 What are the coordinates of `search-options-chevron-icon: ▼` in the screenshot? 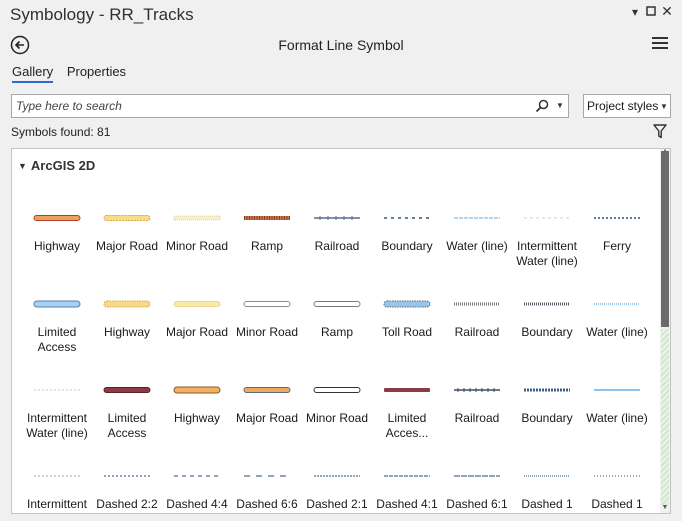 It's located at (560, 105).